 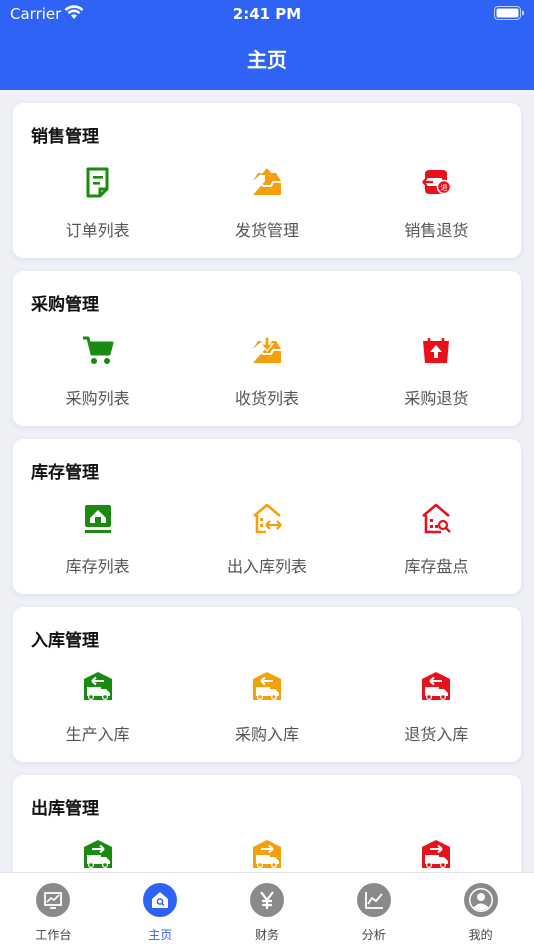 I want to click on menu-item-label: 退货入库, so click(x=436, y=734).